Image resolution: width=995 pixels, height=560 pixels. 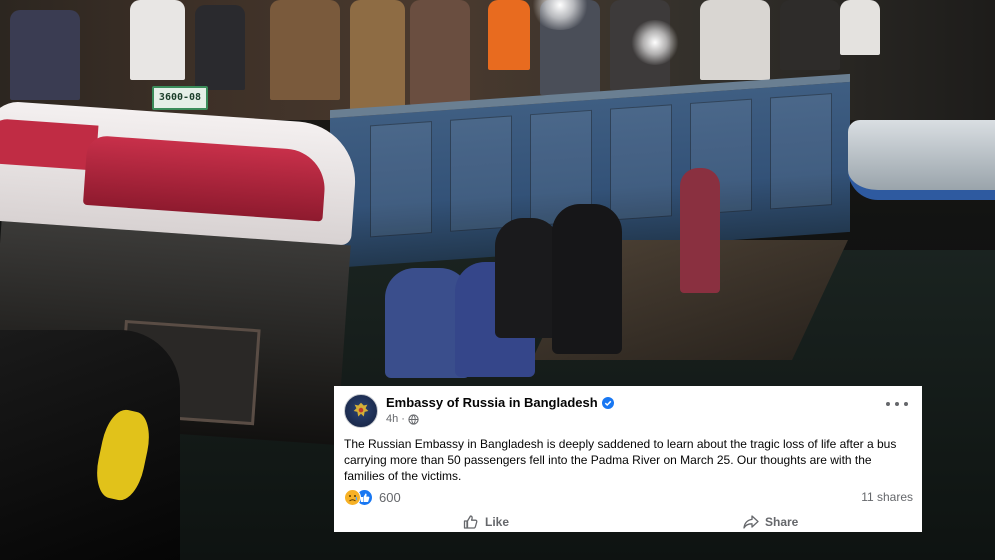 What do you see at coordinates (90, 445) in the screenshot?
I see `camera-equipment` at bounding box center [90, 445].